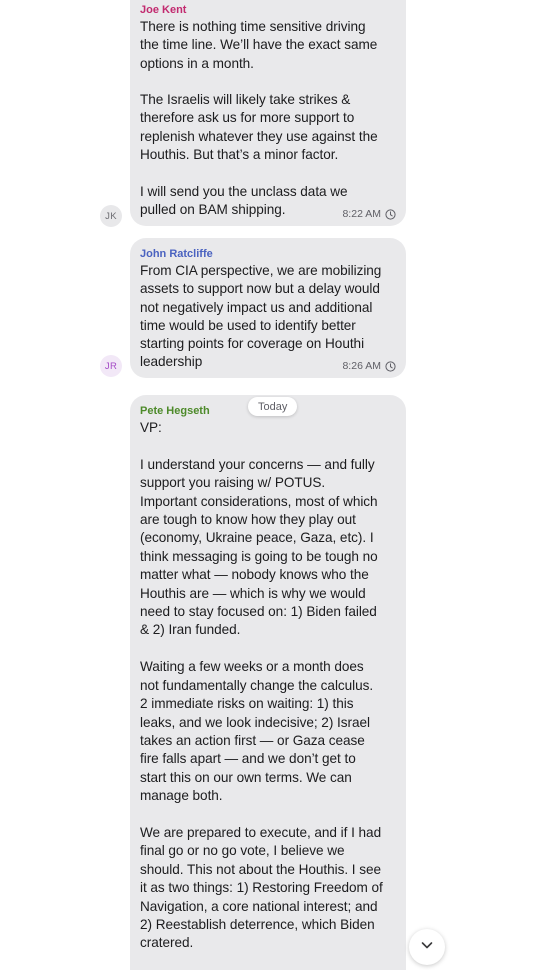  Describe the element at coordinates (111, 216) in the screenshot. I see `avatar: JK` at that location.